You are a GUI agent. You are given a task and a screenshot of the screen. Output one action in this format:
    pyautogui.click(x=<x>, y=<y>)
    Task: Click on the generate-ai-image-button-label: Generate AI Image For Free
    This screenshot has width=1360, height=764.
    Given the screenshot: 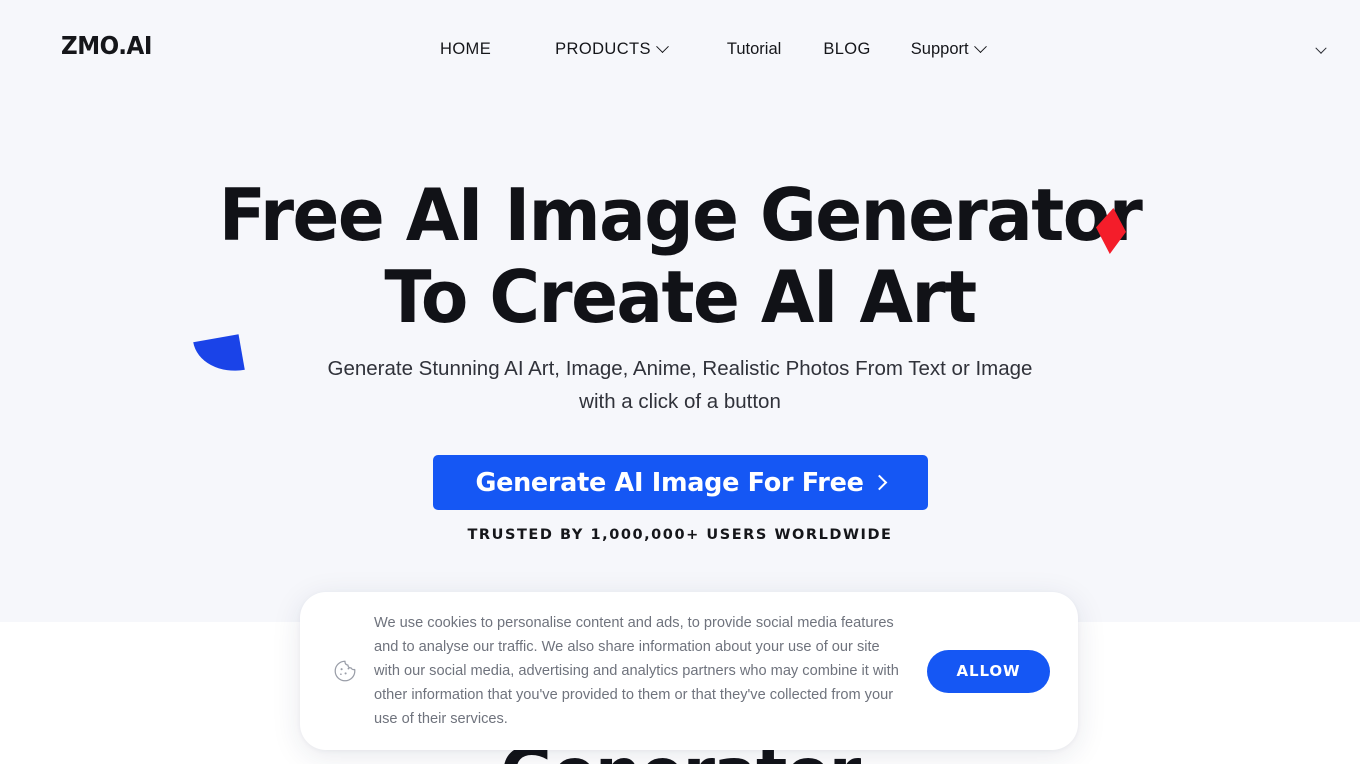 What is the action you would take?
    pyautogui.click(x=669, y=482)
    